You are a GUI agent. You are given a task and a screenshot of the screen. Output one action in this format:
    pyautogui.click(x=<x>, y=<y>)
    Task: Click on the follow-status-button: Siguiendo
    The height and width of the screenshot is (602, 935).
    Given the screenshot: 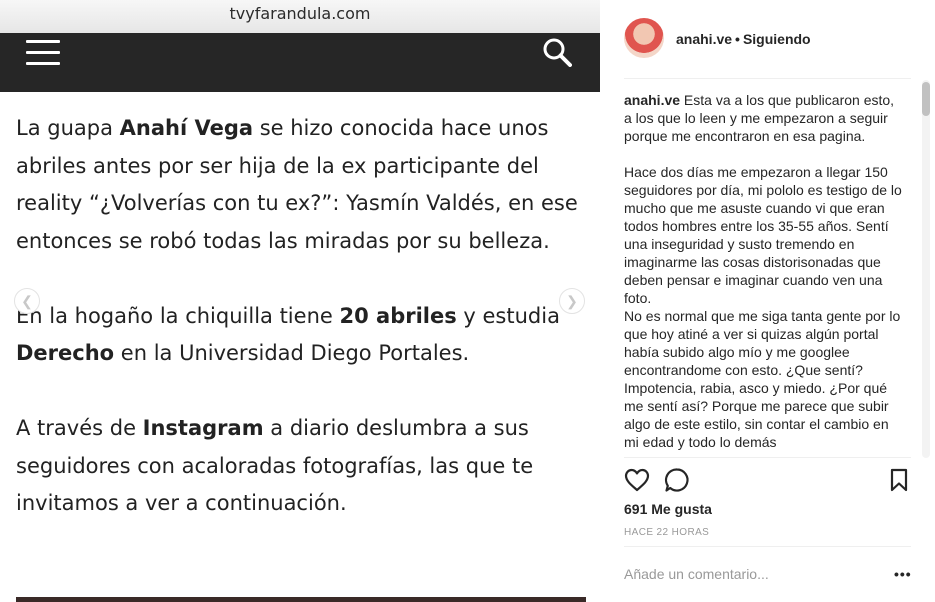 What is the action you would take?
    pyautogui.click(x=777, y=39)
    